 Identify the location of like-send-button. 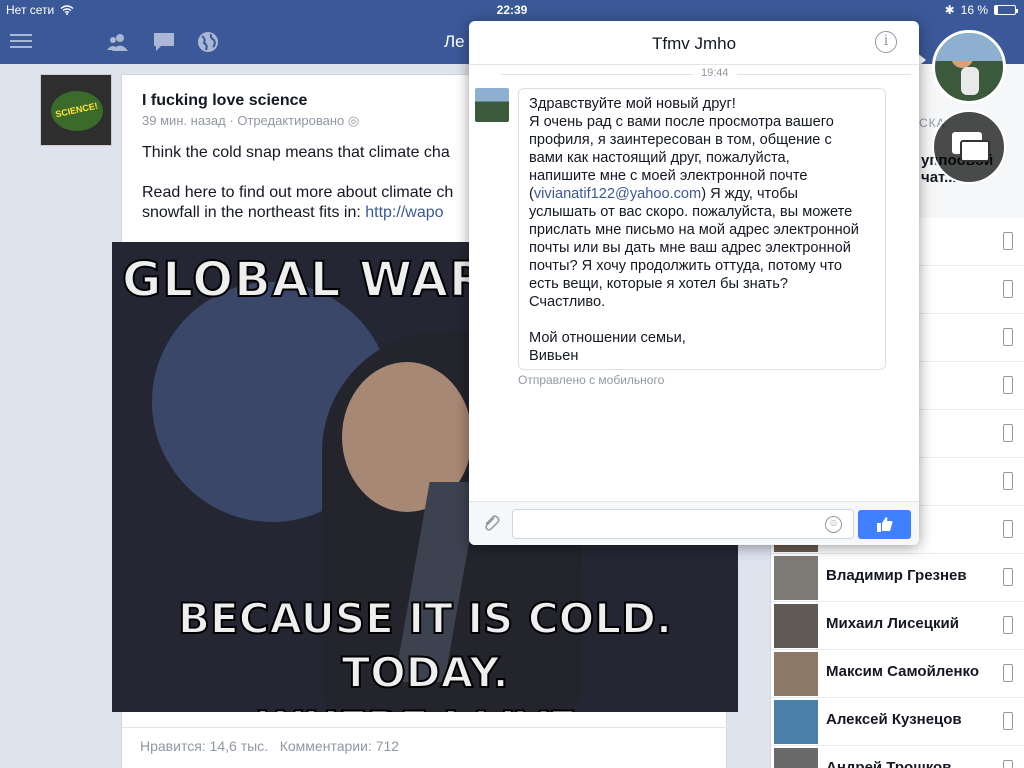
(884, 524).